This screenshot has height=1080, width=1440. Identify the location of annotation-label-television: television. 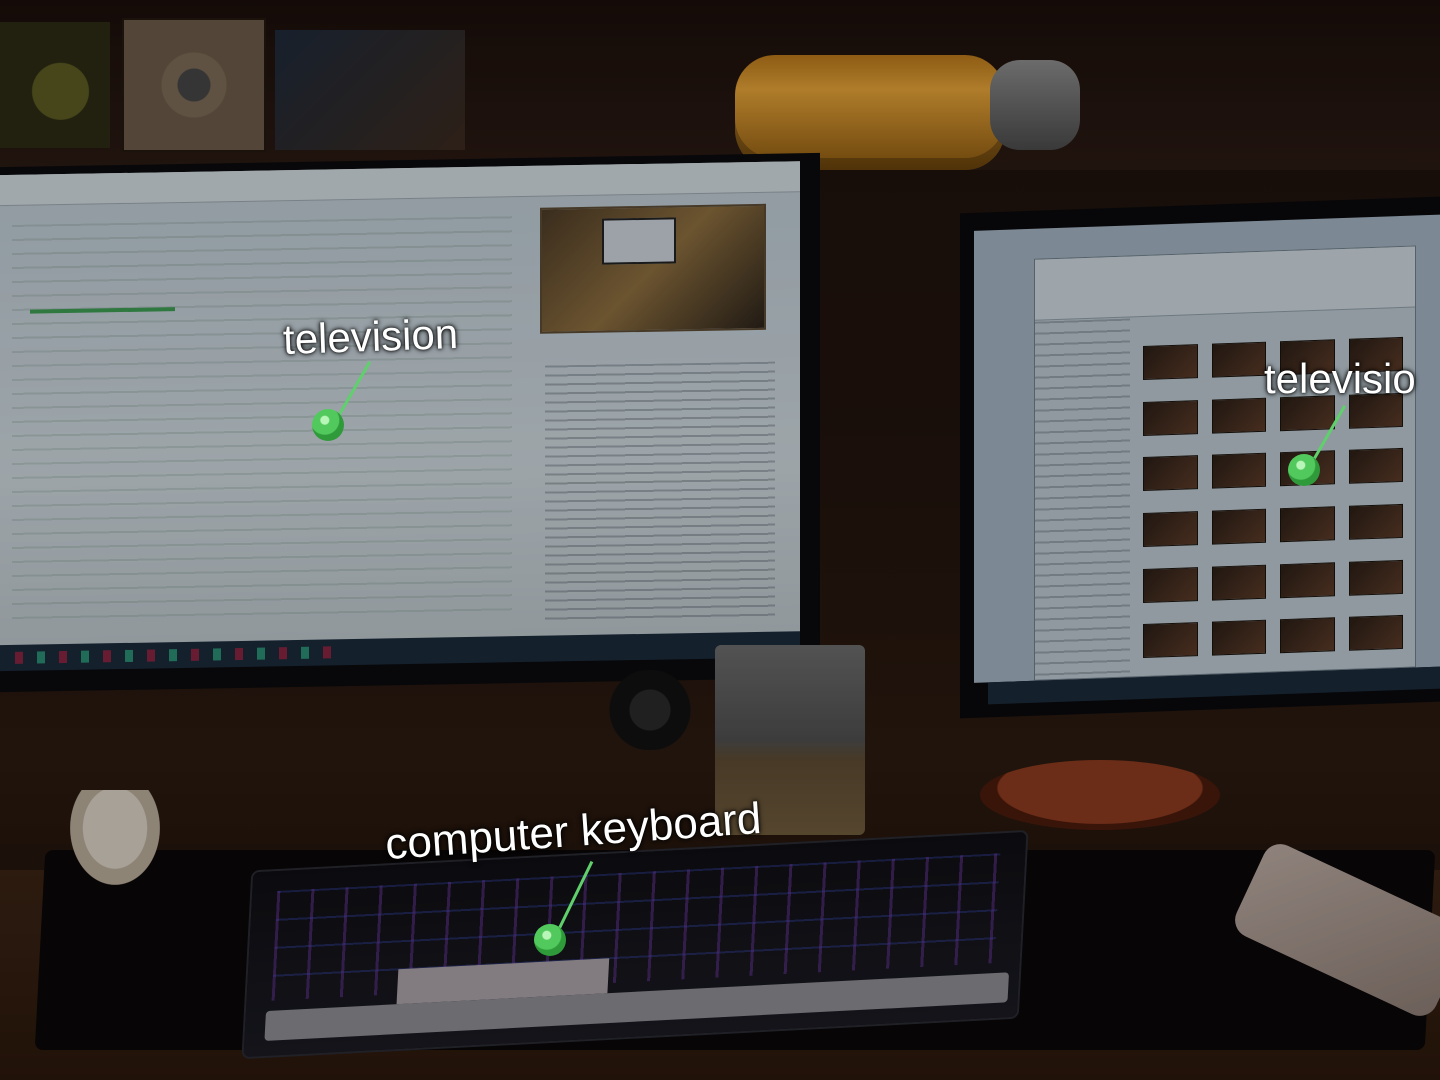
(370, 336).